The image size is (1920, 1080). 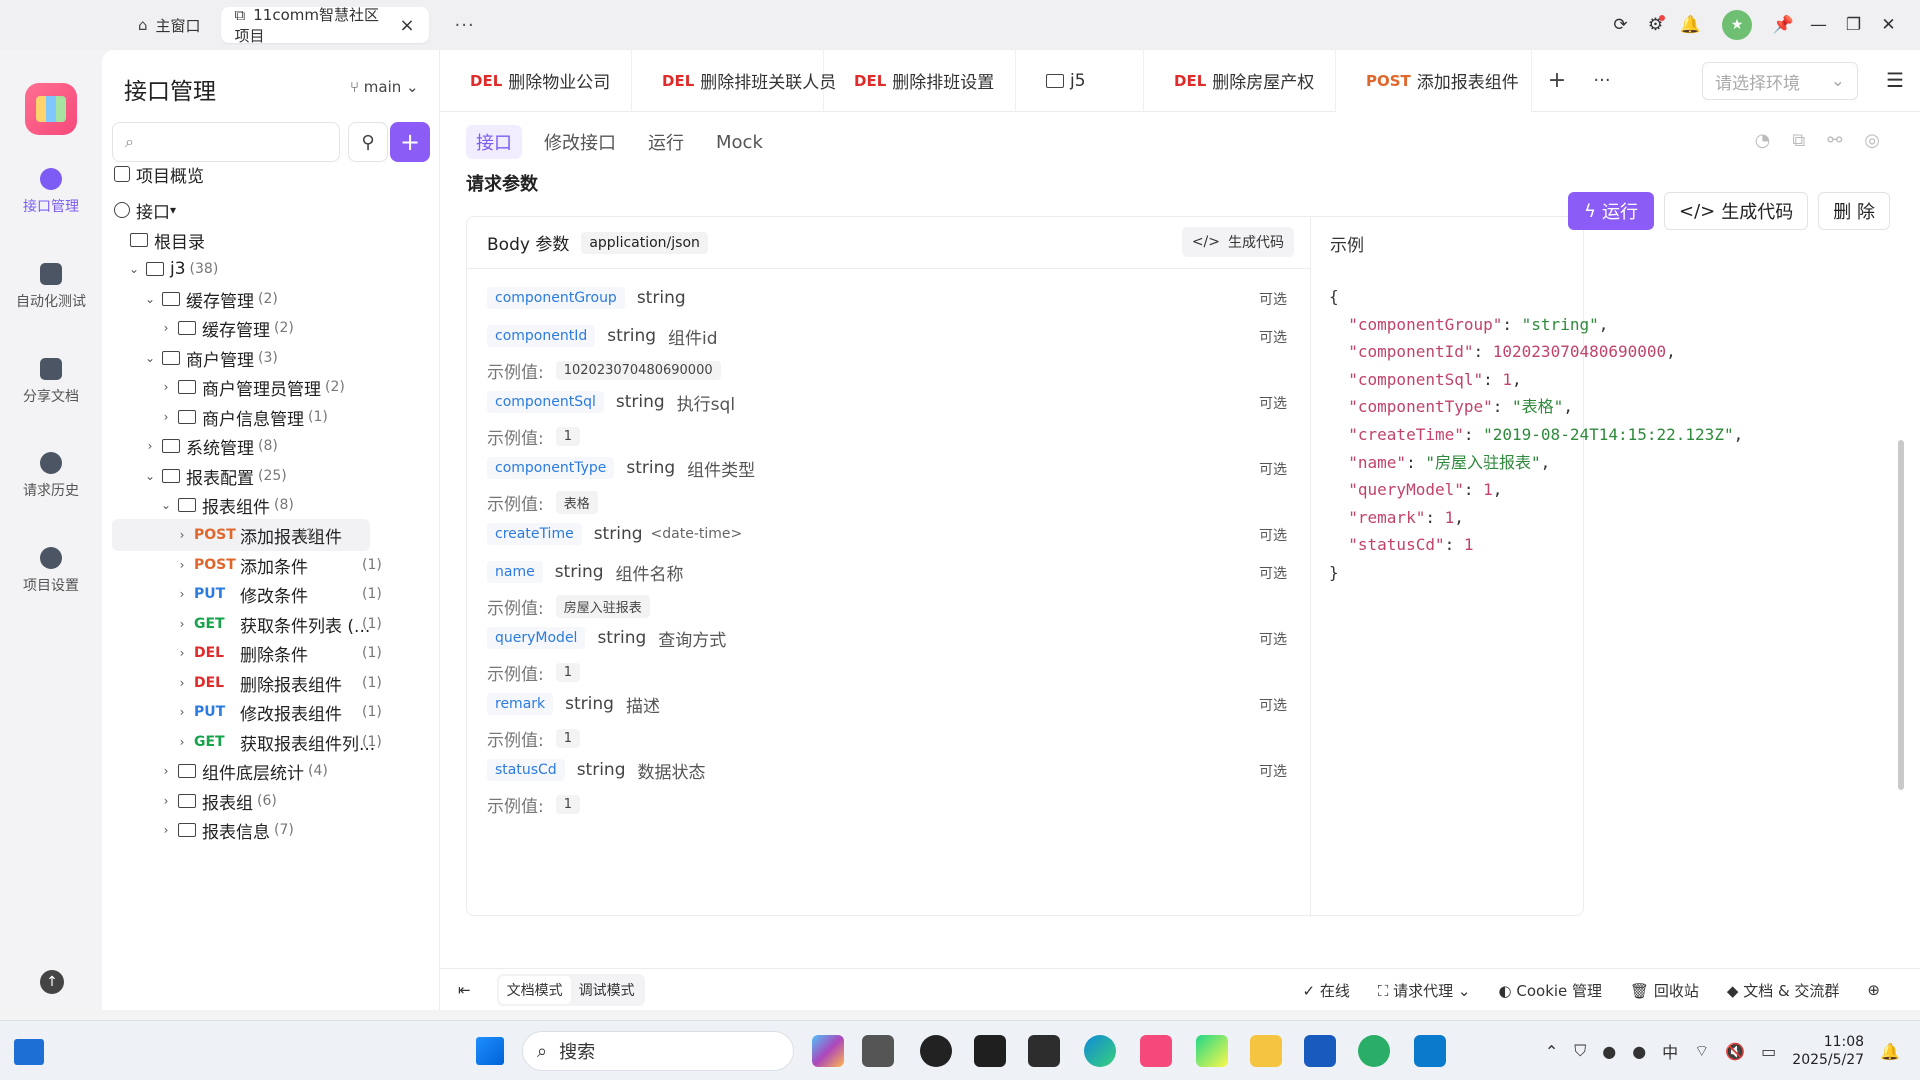 I want to click on wifi-icon: ⌔, so click(x=1701, y=1051).